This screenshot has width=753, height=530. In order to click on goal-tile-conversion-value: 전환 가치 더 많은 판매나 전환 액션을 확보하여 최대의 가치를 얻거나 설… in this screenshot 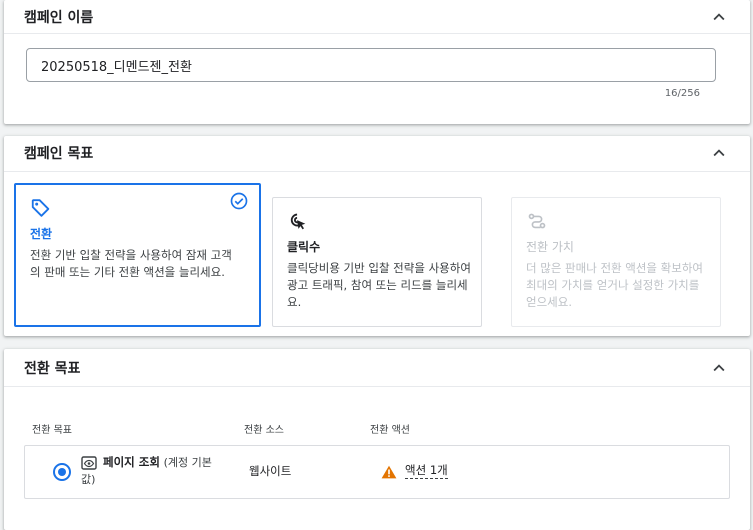, I will do `click(616, 262)`.